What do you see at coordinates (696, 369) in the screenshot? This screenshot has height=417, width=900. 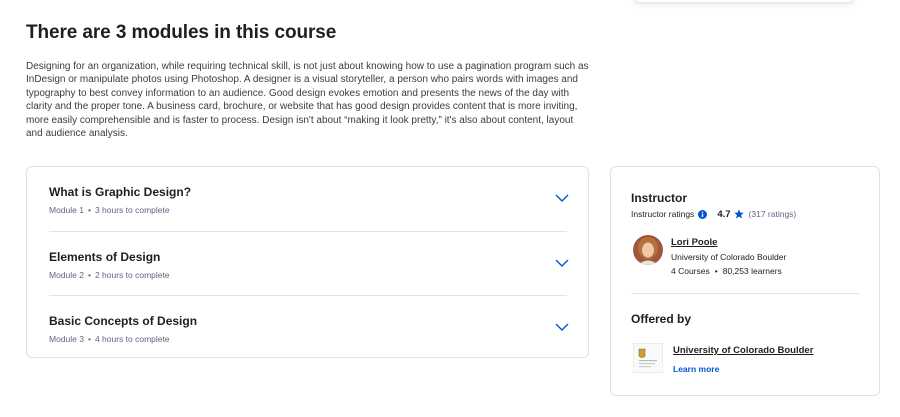 I see `learn-more-link: Learn more` at bounding box center [696, 369].